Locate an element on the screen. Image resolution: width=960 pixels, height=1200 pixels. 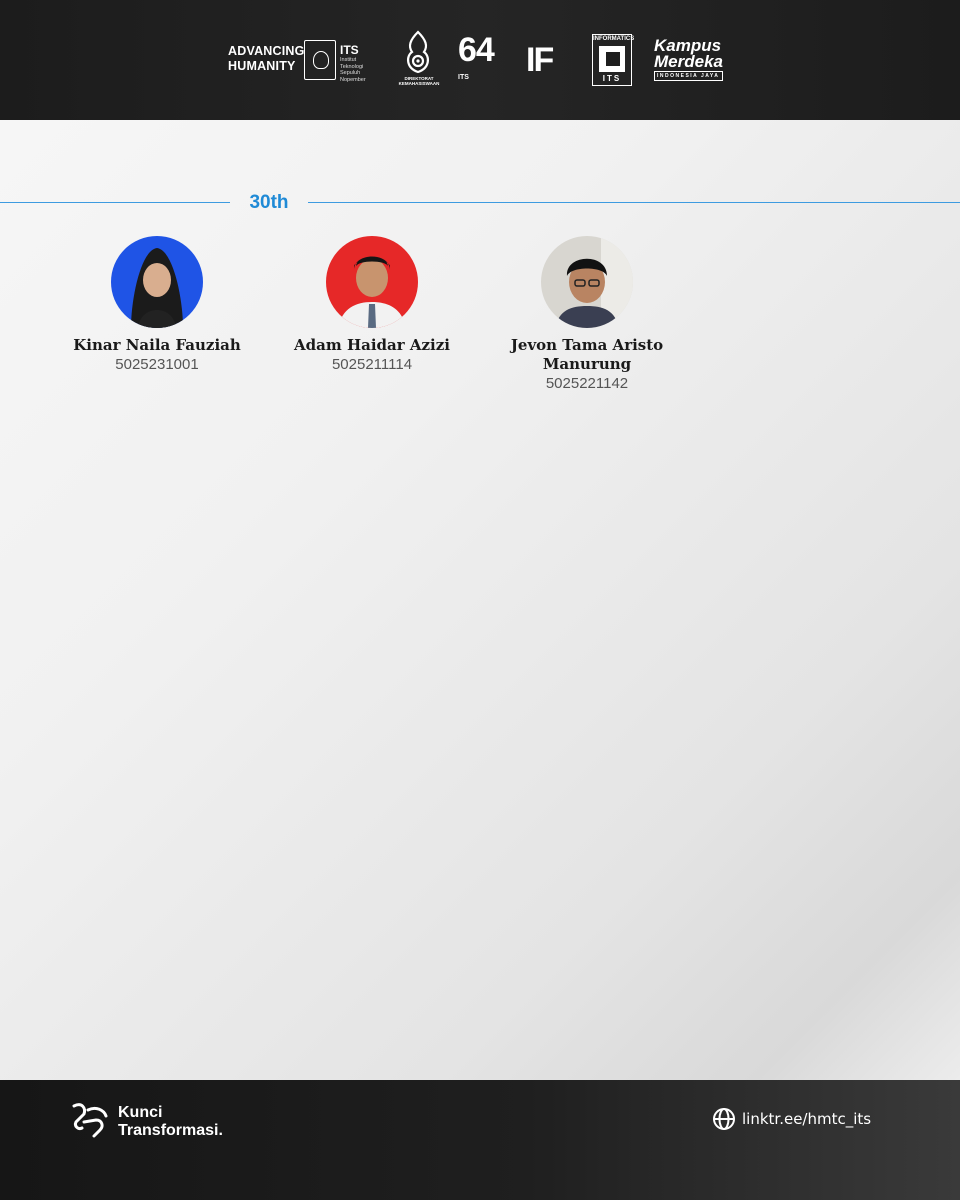
its-logo-text: ITS is located at coordinates (349, 50).